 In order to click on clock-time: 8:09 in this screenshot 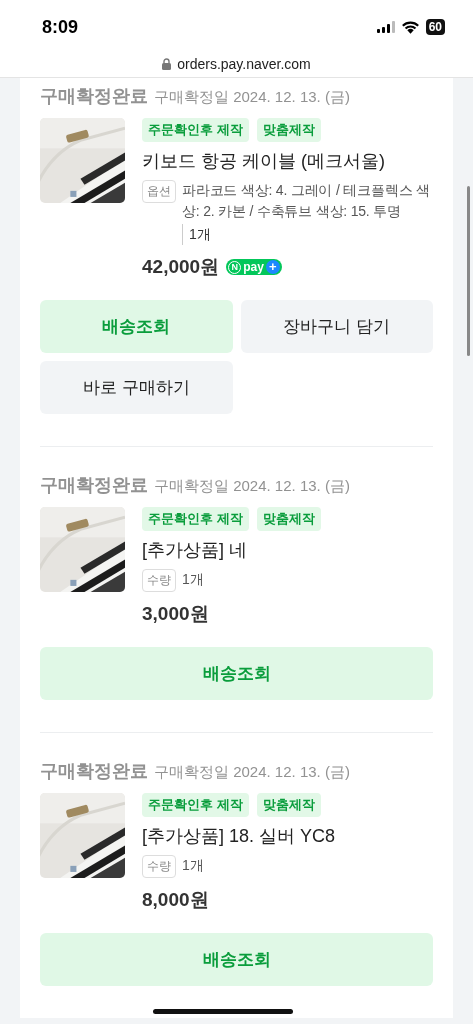, I will do `click(60, 27)`.